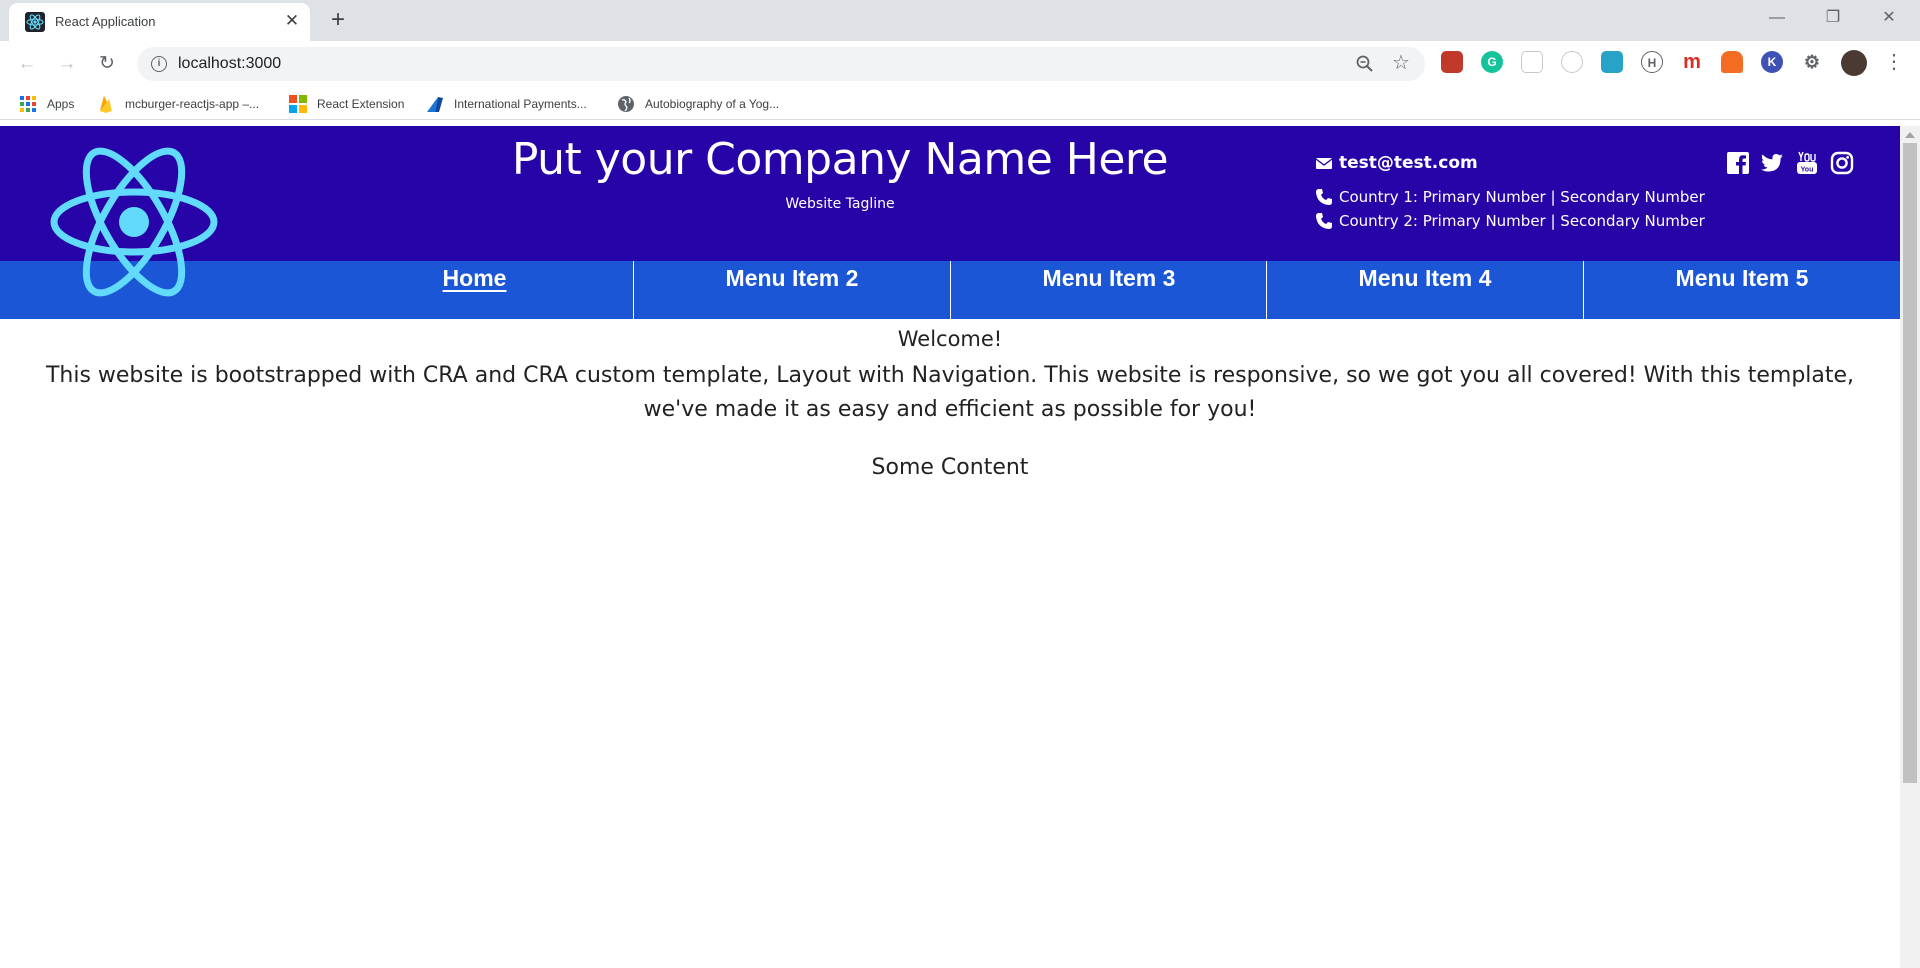  I want to click on browser-toolbar: ← → ↻ i localhost:3000 ☆ G H m K ⚙ ⋮, so click(960, 64).